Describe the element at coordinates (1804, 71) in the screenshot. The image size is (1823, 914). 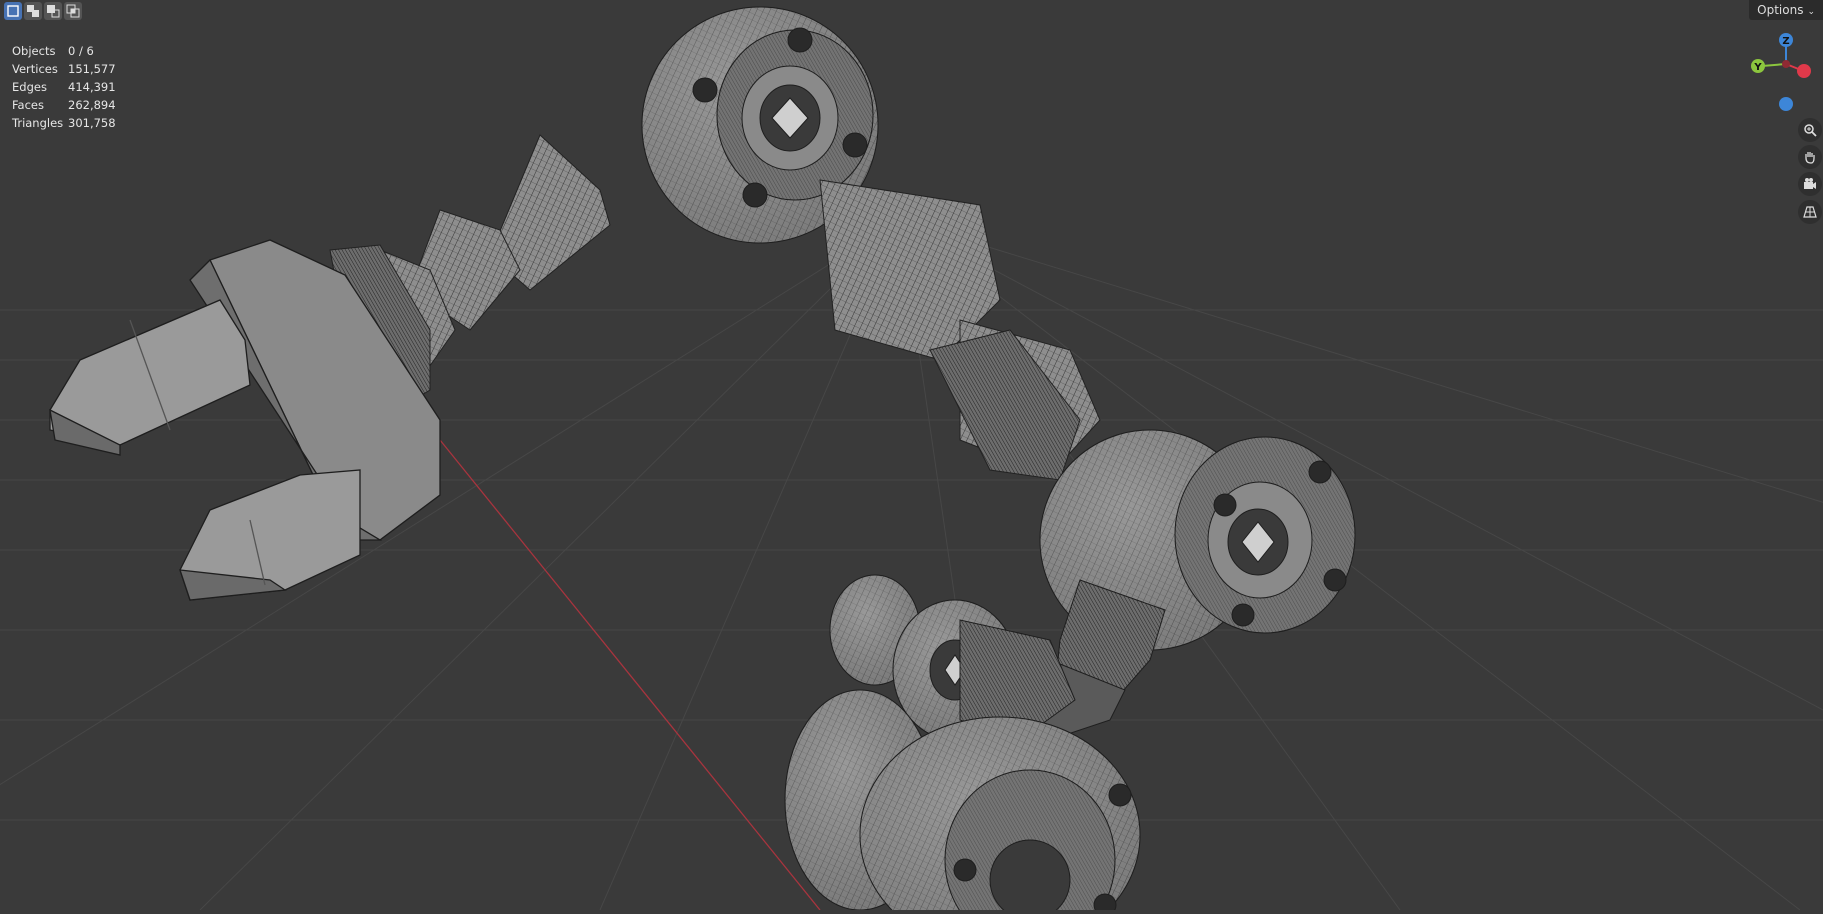
I see `gizmo-x-axis-icon` at that location.